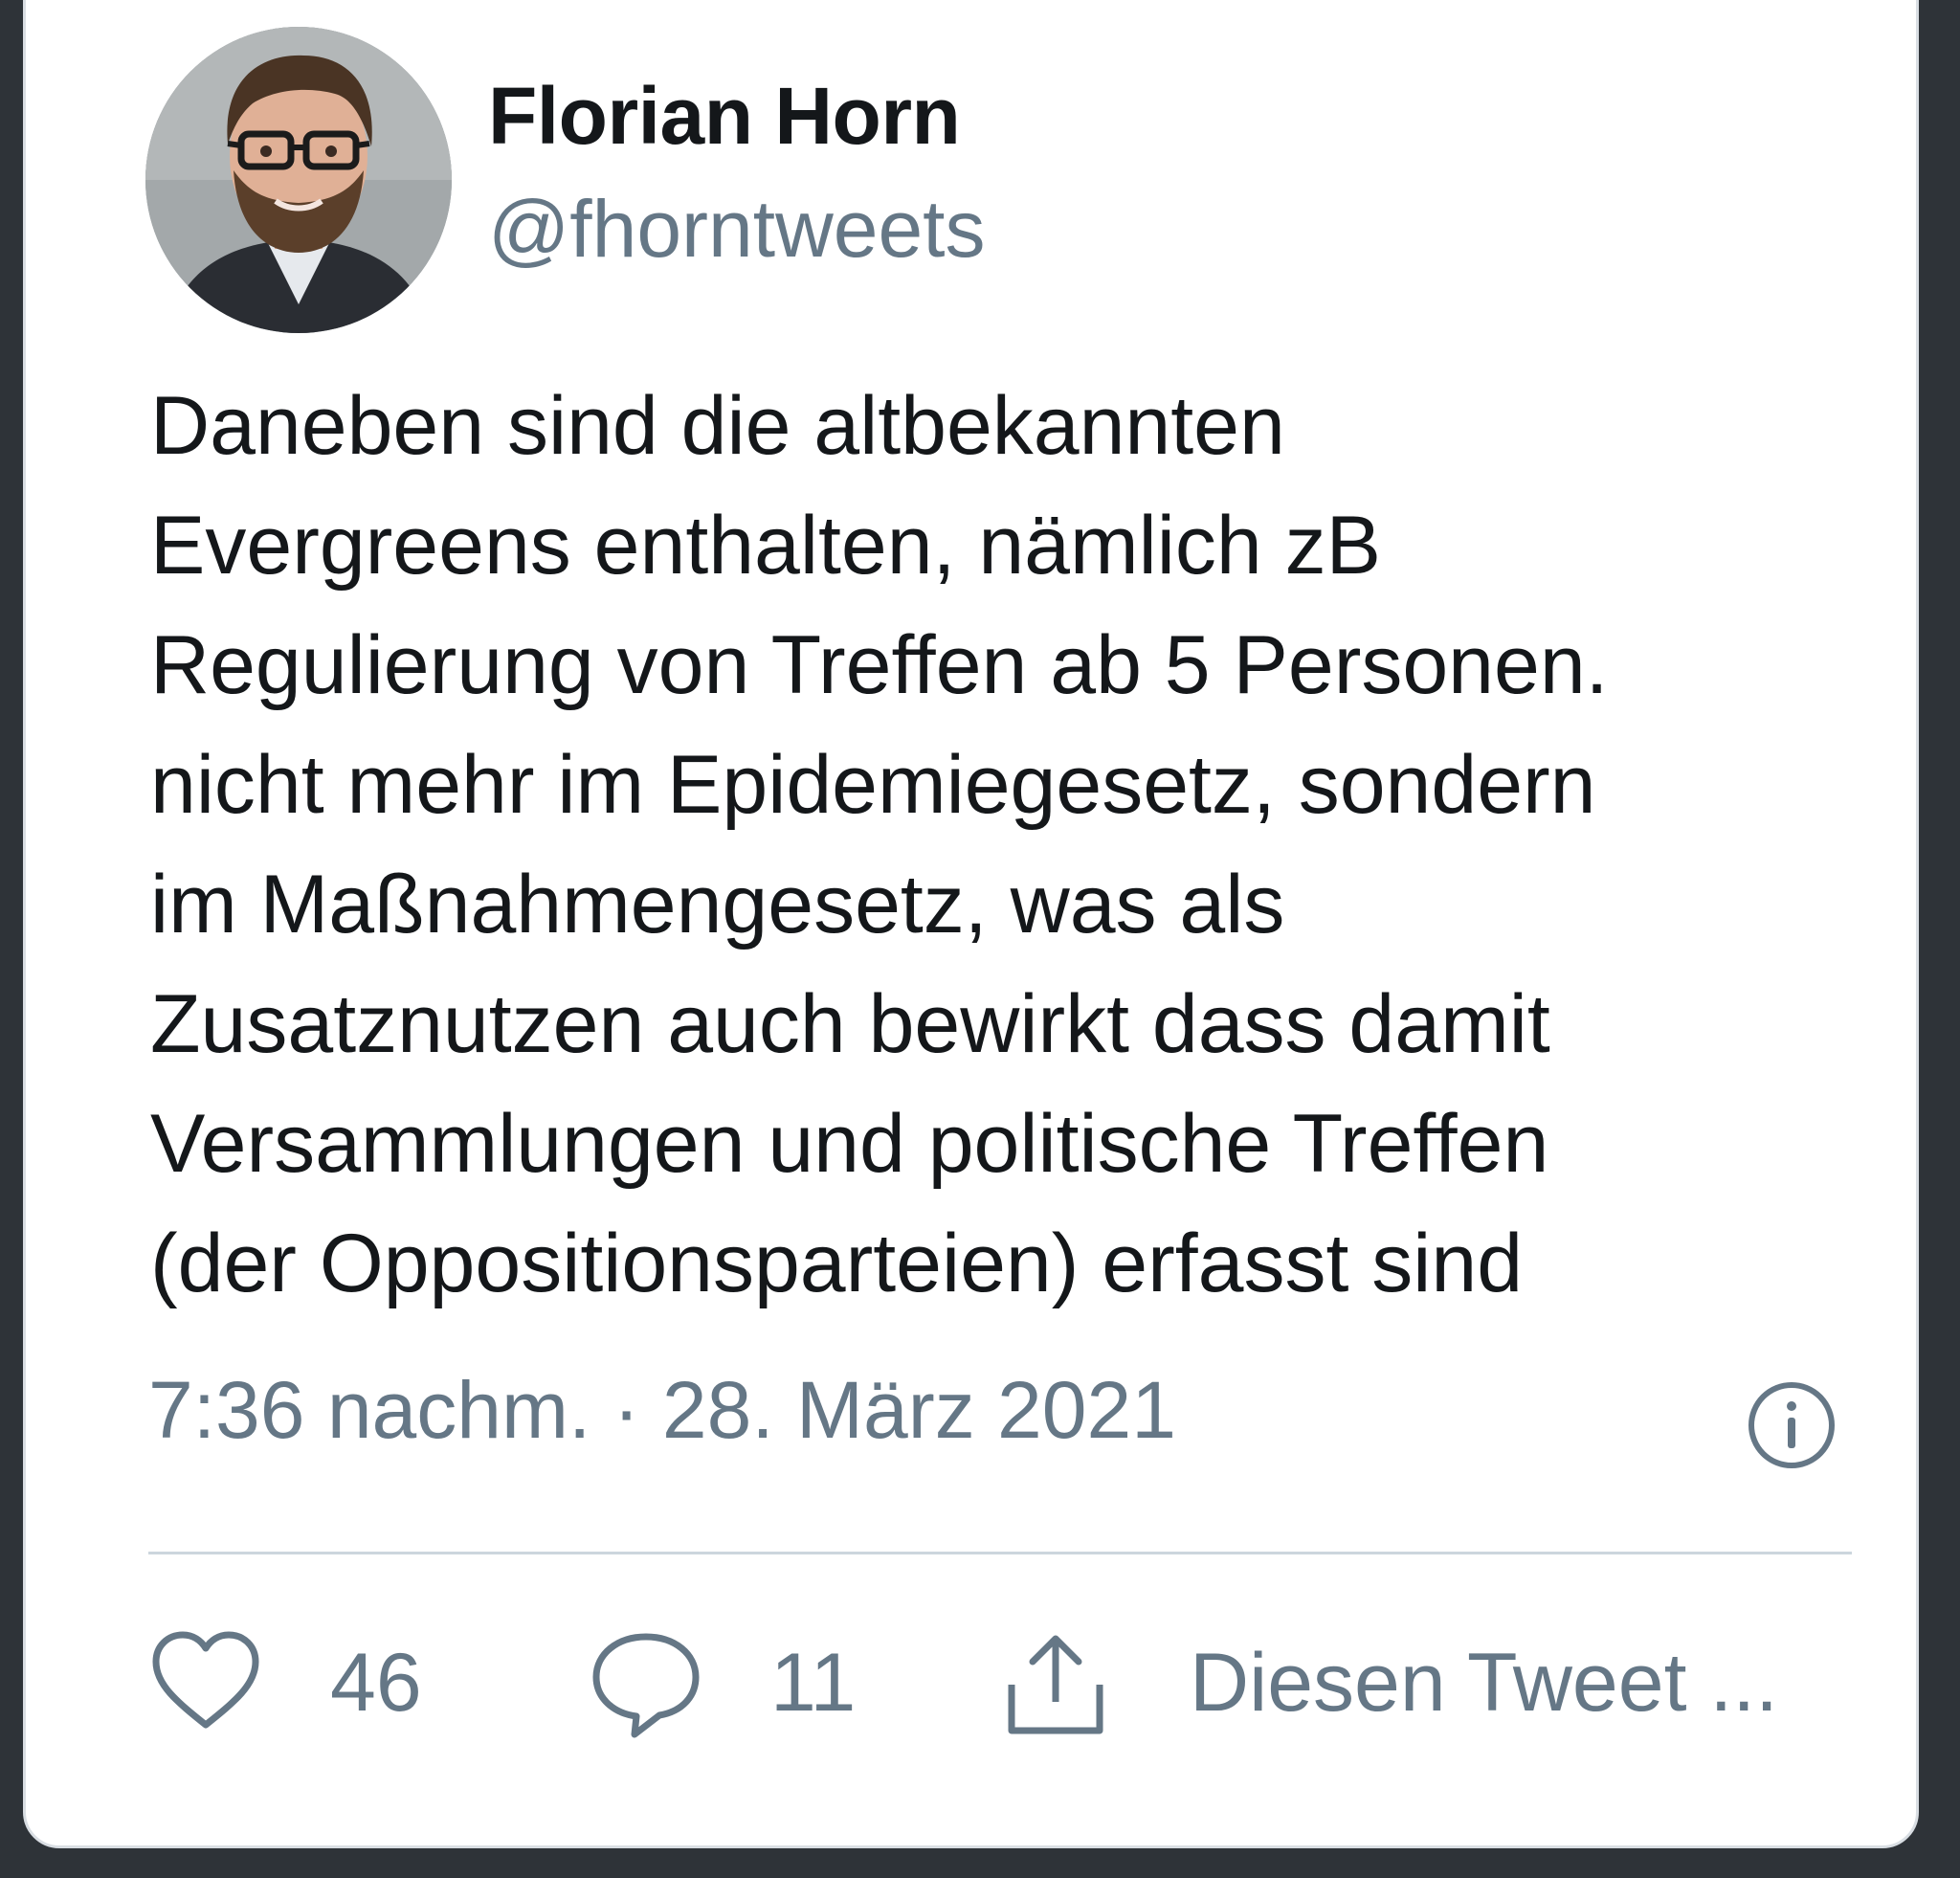  What do you see at coordinates (879, 665) in the screenshot?
I see `tweet-text-line: Regulierung von Treffen ab 5 Personen.` at bounding box center [879, 665].